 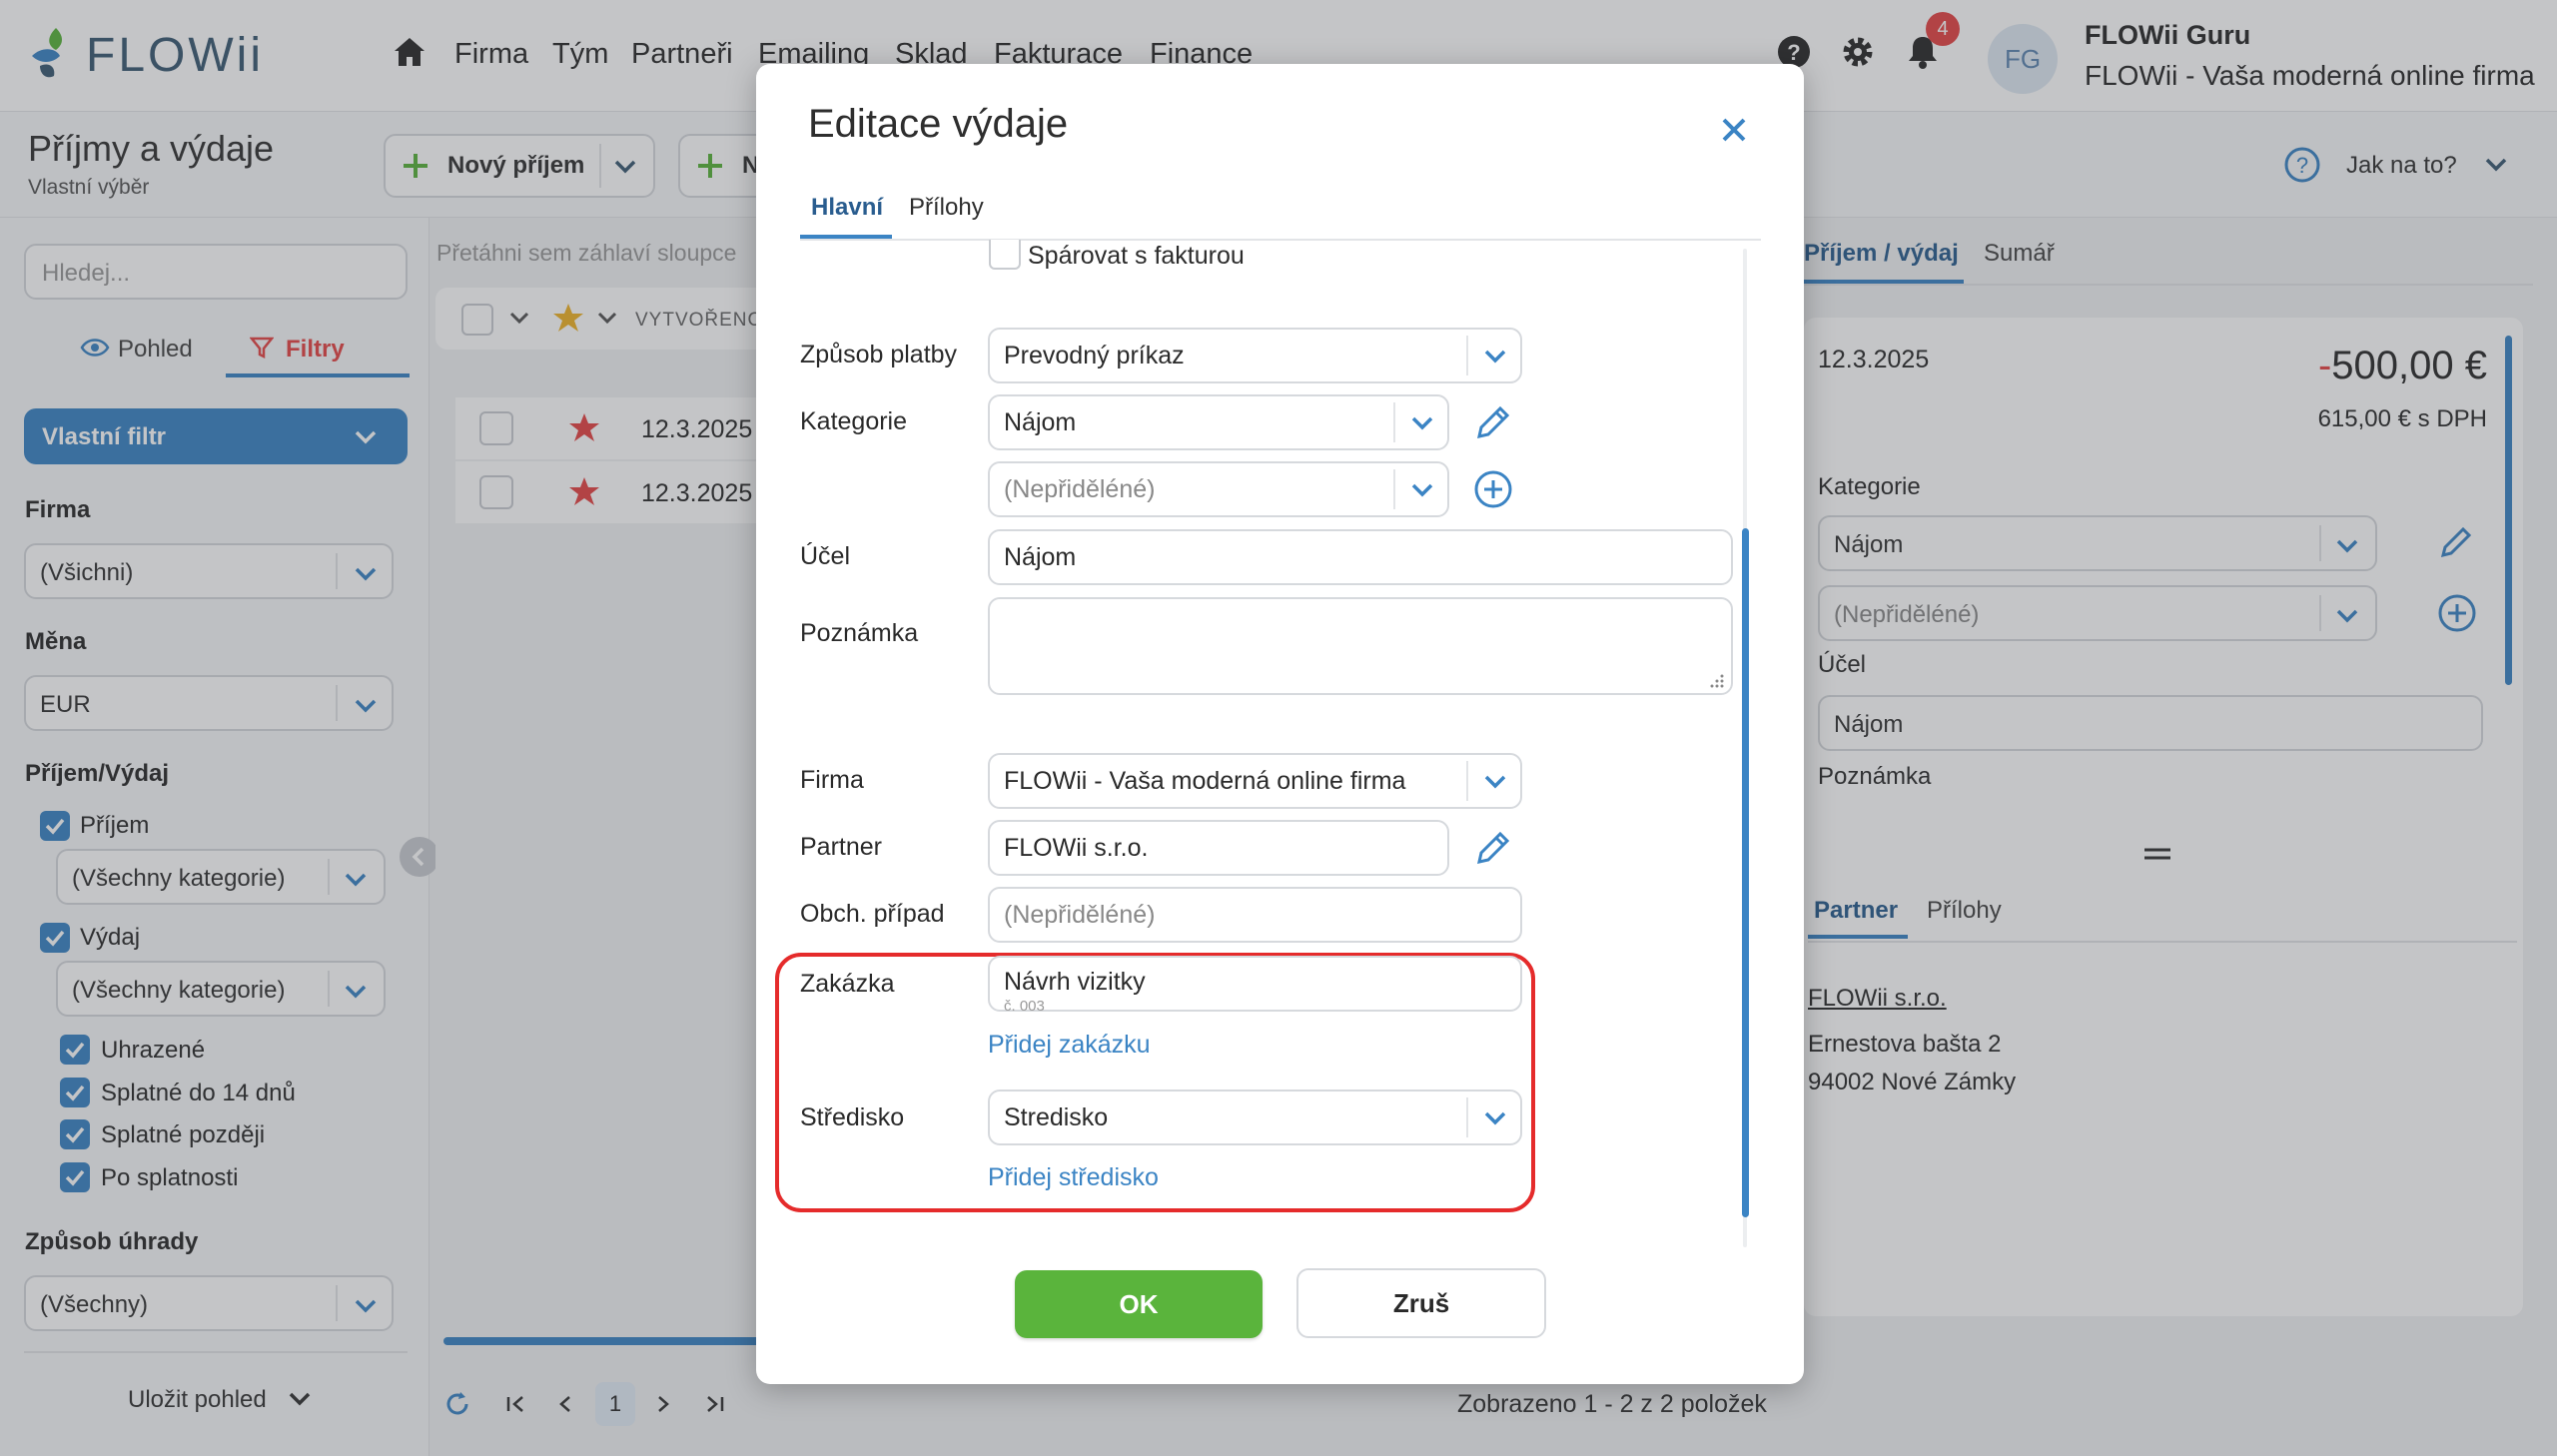 What do you see at coordinates (879, 355) in the screenshot?
I see `payment-method-label: Způsob platby` at bounding box center [879, 355].